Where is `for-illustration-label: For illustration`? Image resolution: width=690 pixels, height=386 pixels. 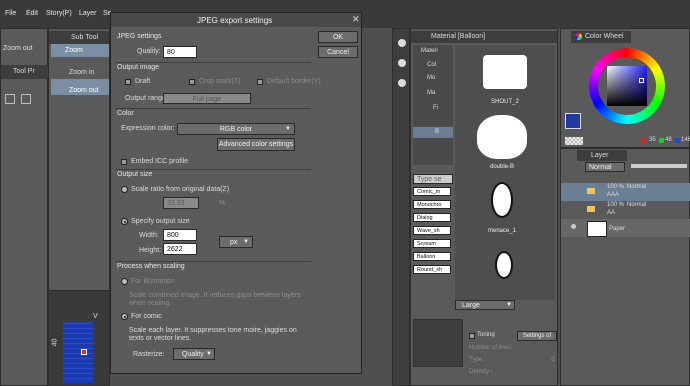
for-illustration-label: For illustration is located at coordinates (153, 281).